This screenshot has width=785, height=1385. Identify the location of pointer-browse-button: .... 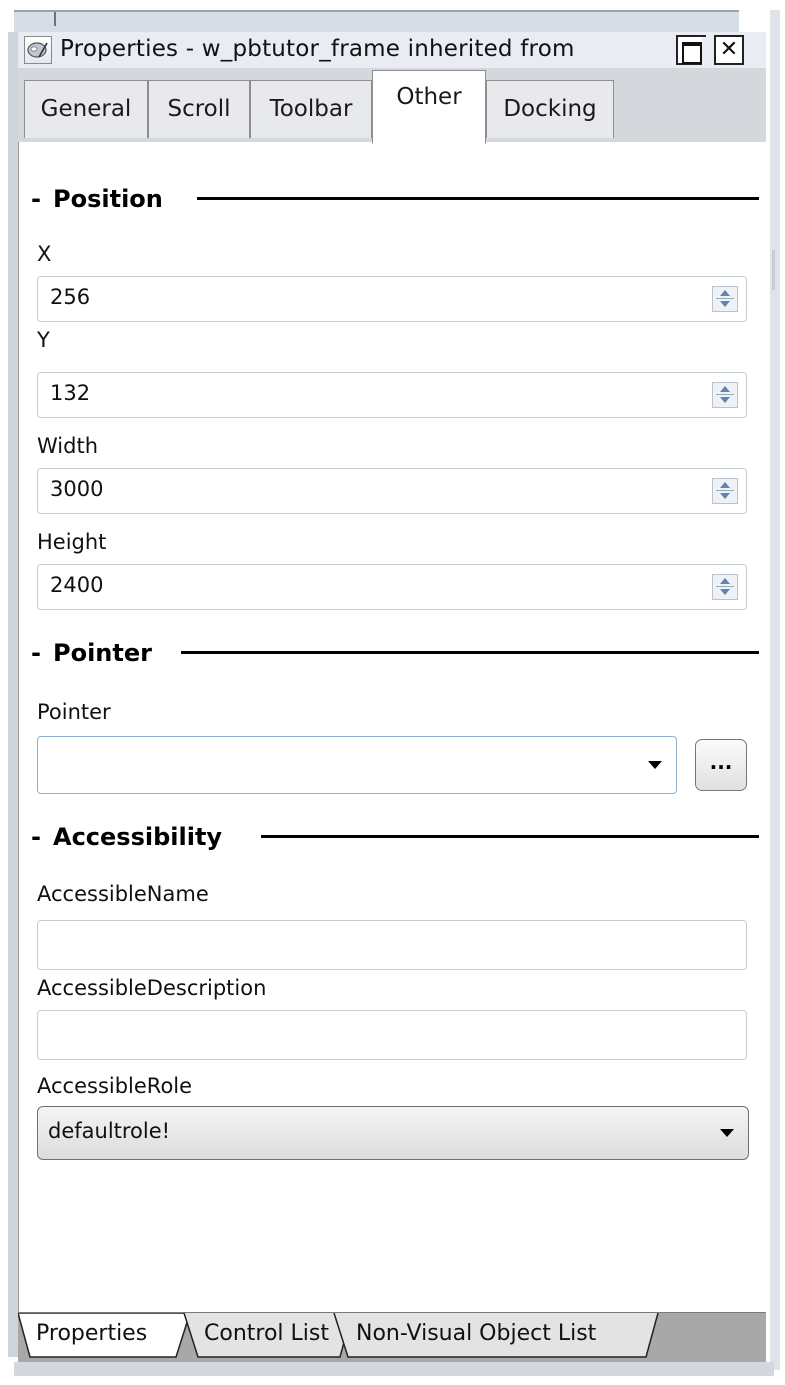
(721, 765).